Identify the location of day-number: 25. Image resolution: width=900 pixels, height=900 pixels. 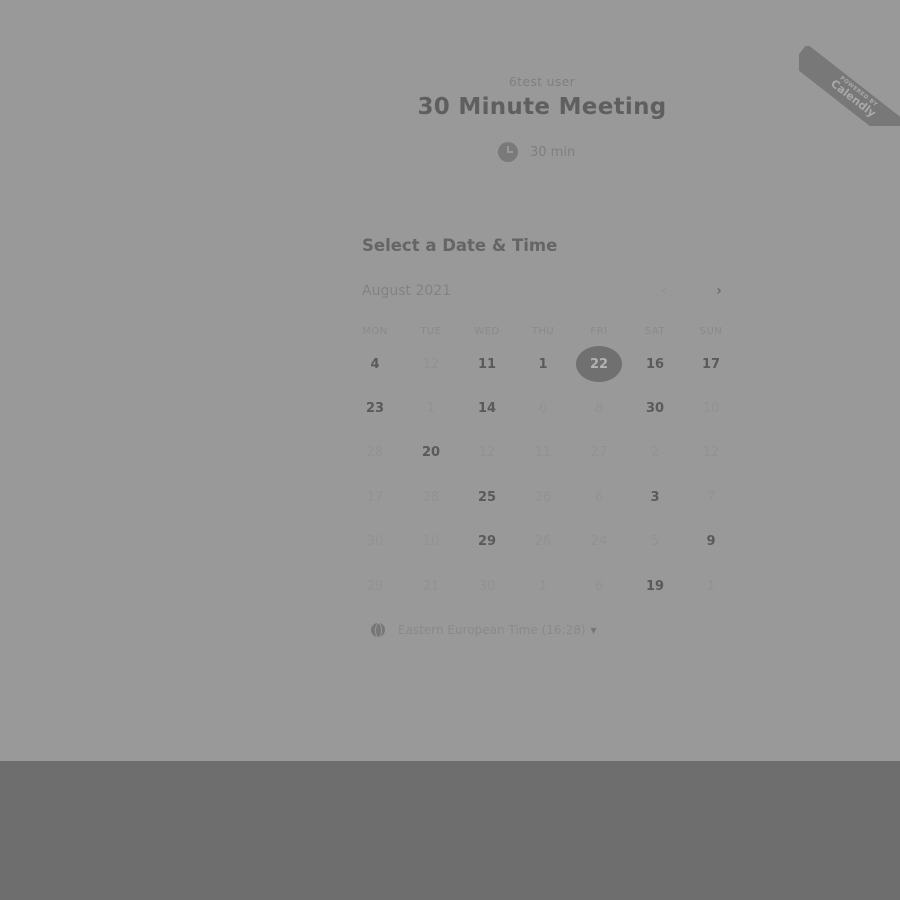
(487, 497).